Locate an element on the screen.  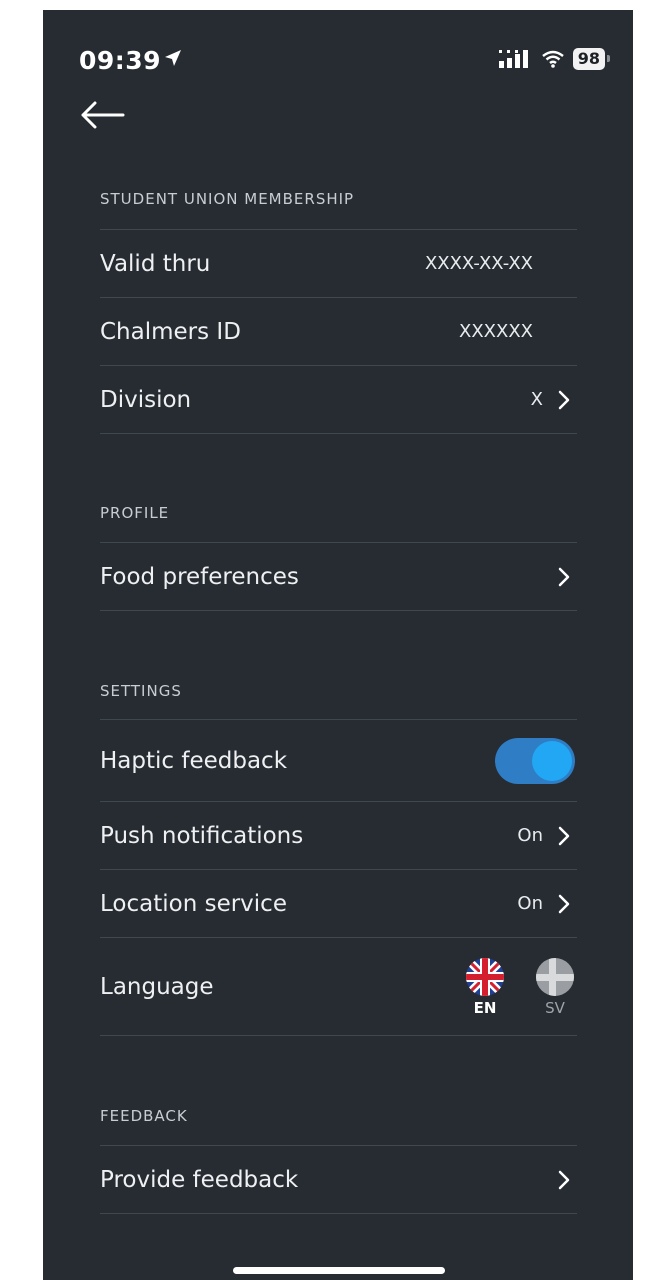
food-preferences-row: Food preferences is located at coordinates (338, 576).